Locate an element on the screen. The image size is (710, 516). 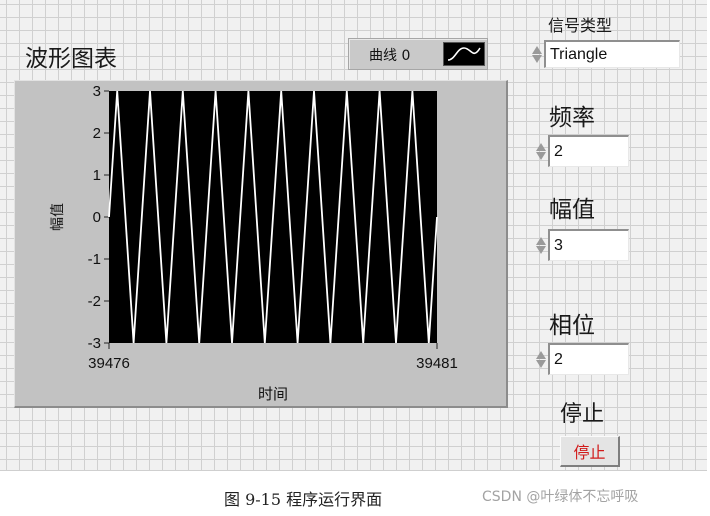
phase-input: 2 is located at coordinates (588, 359).